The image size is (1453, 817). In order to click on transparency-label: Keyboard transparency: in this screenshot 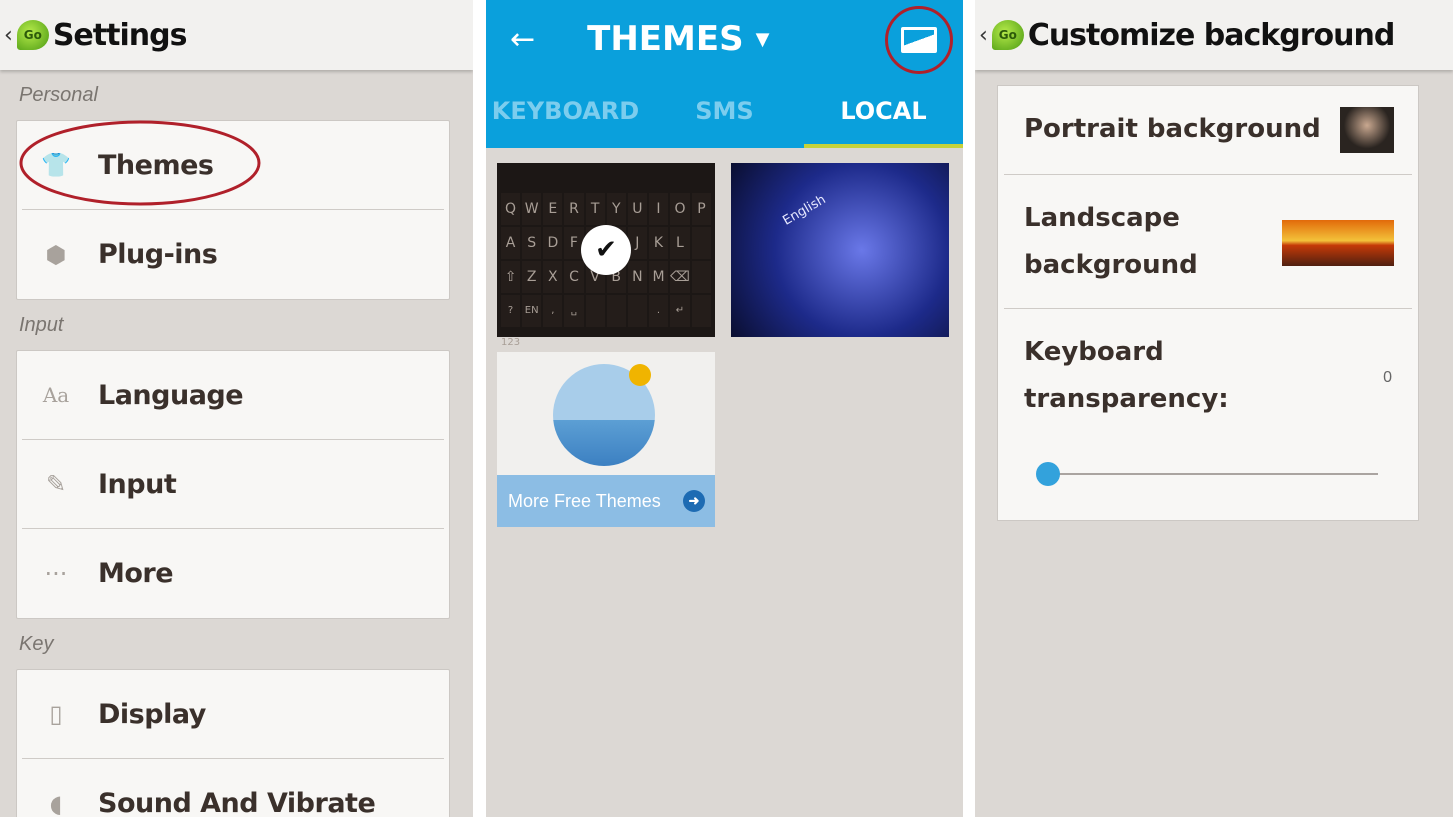, I will do `click(1126, 375)`.